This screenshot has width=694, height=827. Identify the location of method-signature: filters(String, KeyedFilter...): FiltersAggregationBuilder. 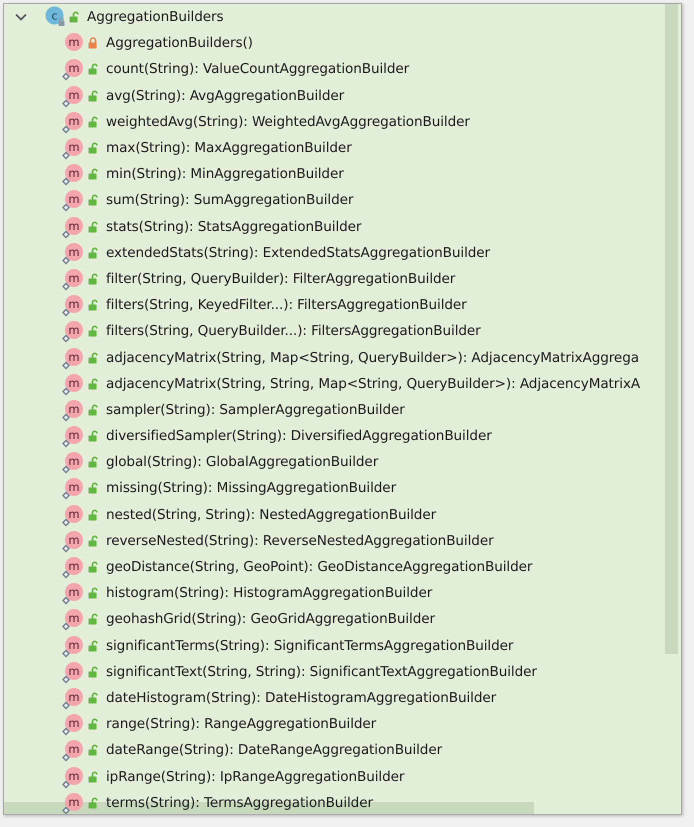
(286, 305).